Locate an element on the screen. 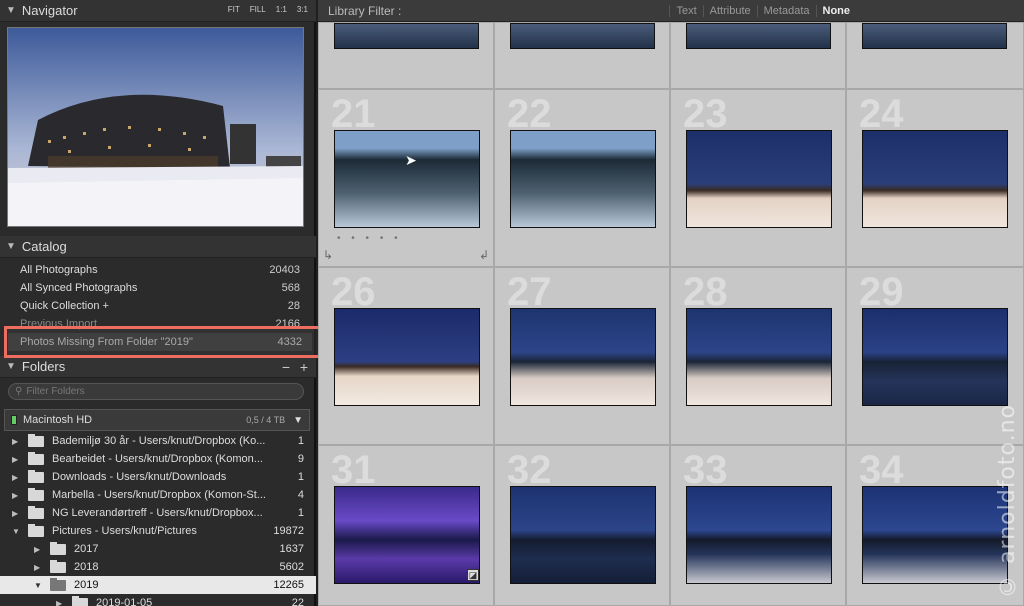  folders-header: ▼ Folders − + is located at coordinates (158, 367).